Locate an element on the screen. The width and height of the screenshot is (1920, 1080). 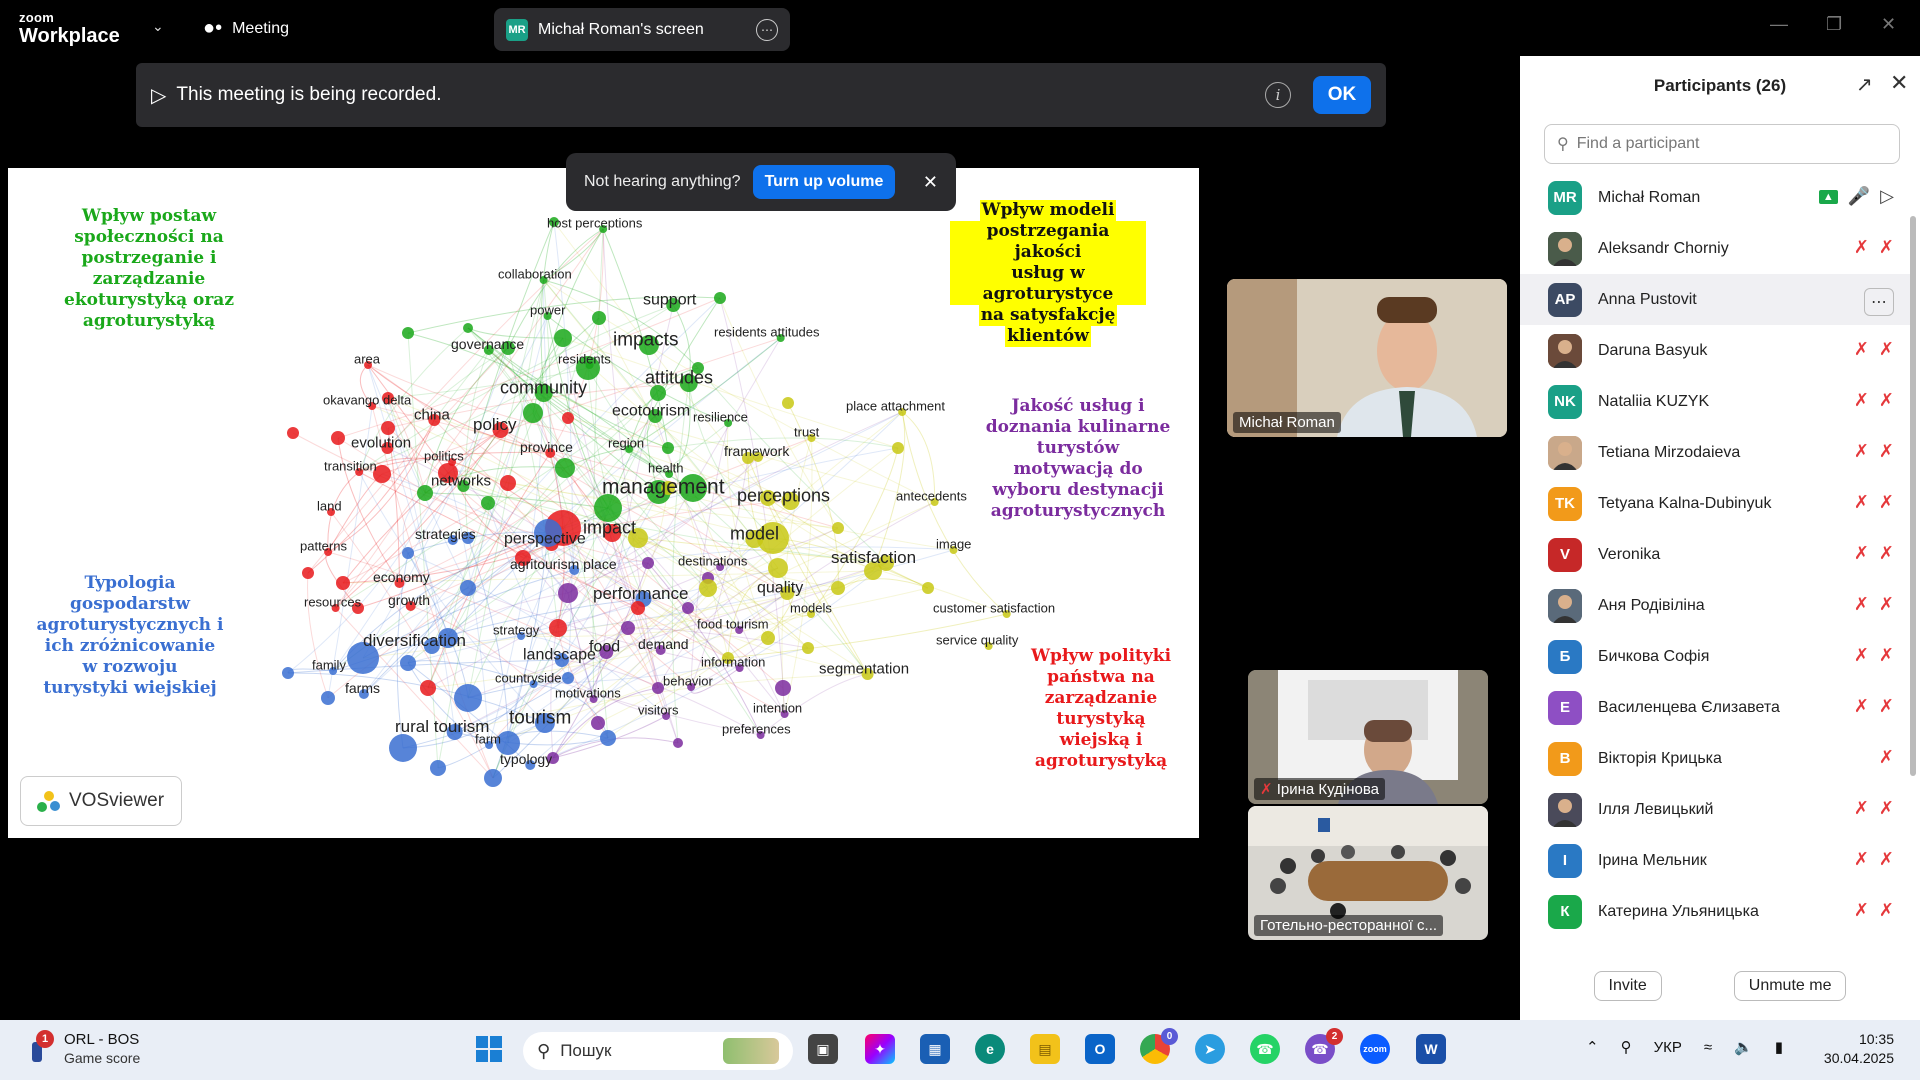
start-button is located at coordinates (489, 1049).